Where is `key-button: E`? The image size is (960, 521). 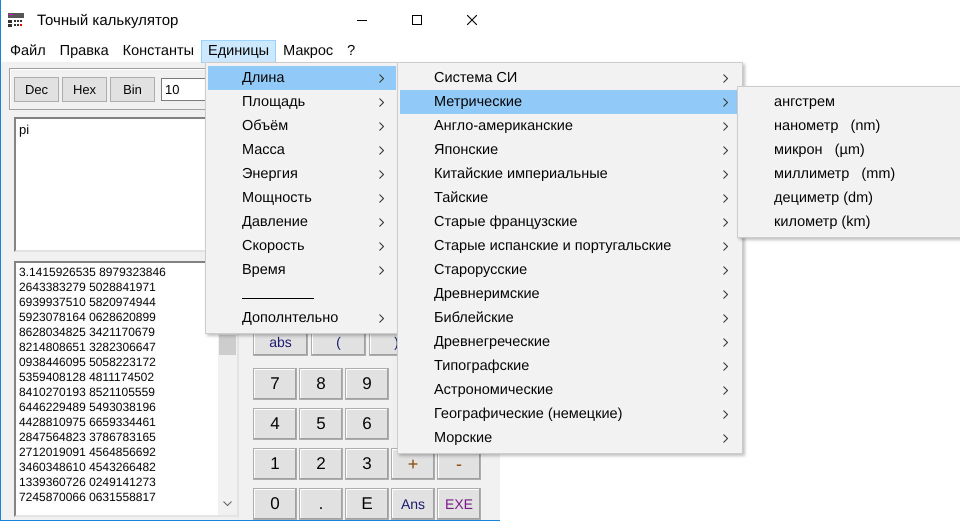
key-button: E is located at coordinates (367, 504).